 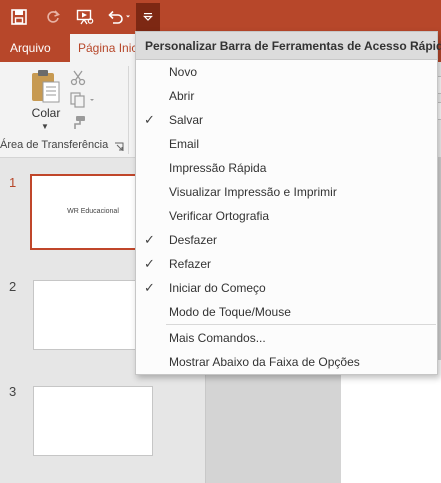 What do you see at coordinates (391, 421) in the screenshot?
I see `main-slide-canvas` at bounding box center [391, 421].